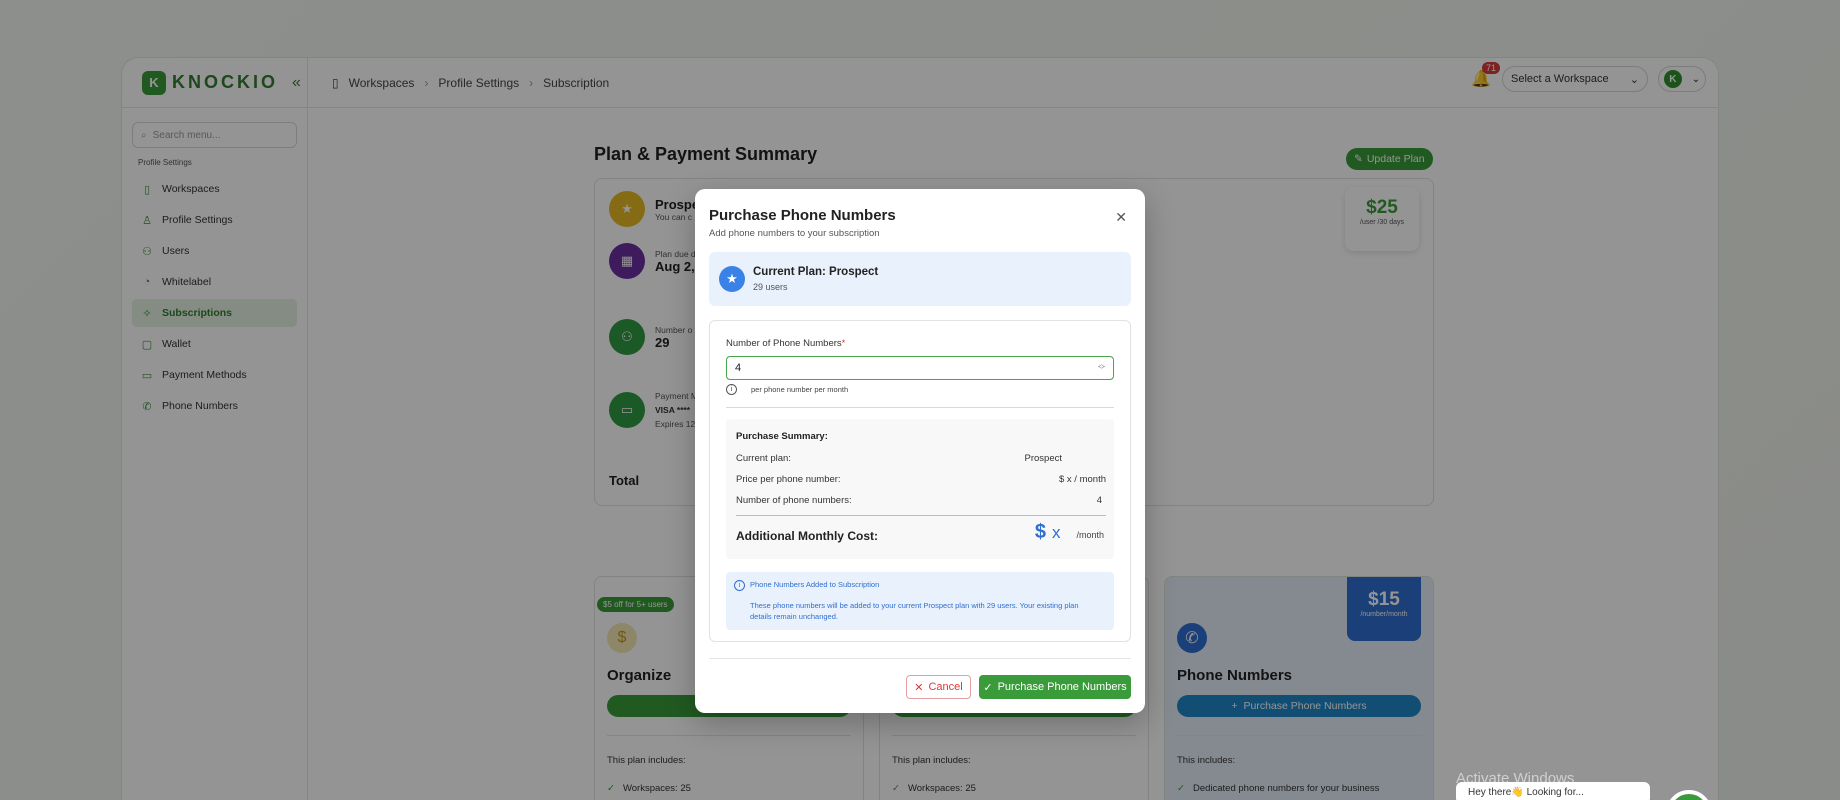 This screenshot has height=800, width=1840. I want to click on summary-row-value: 4, so click(1099, 500).